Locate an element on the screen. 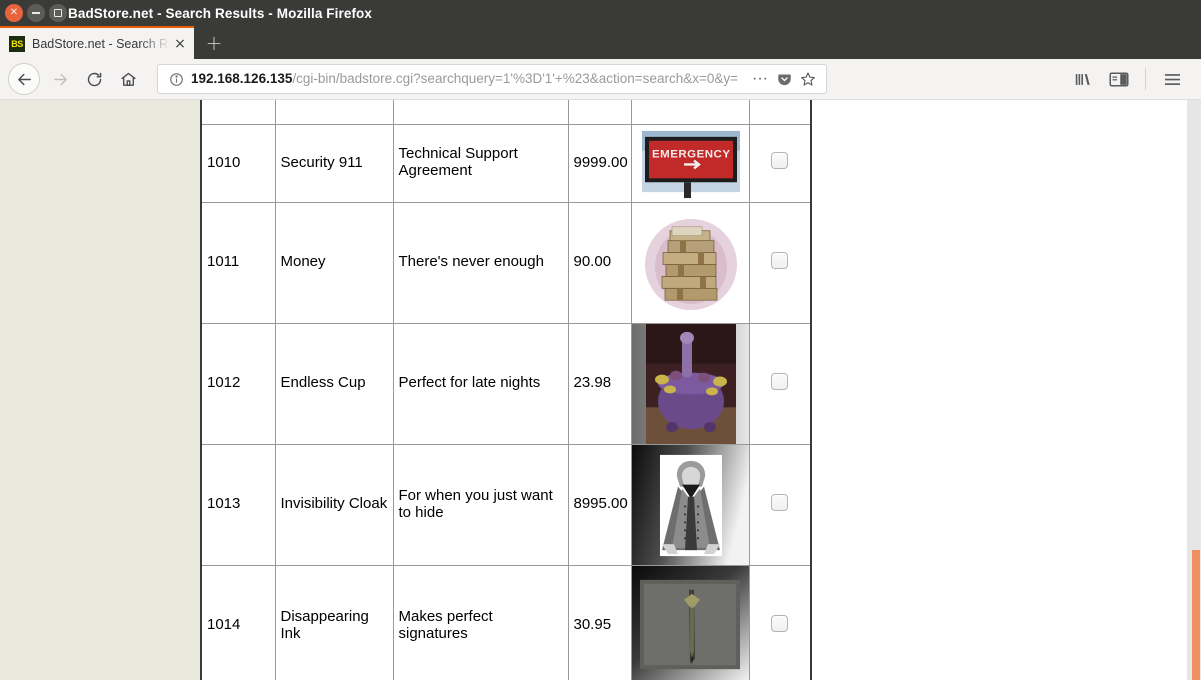 This screenshot has width=1201, height=680. stacks-of-money-thumbnail is located at coordinates (690, 262).